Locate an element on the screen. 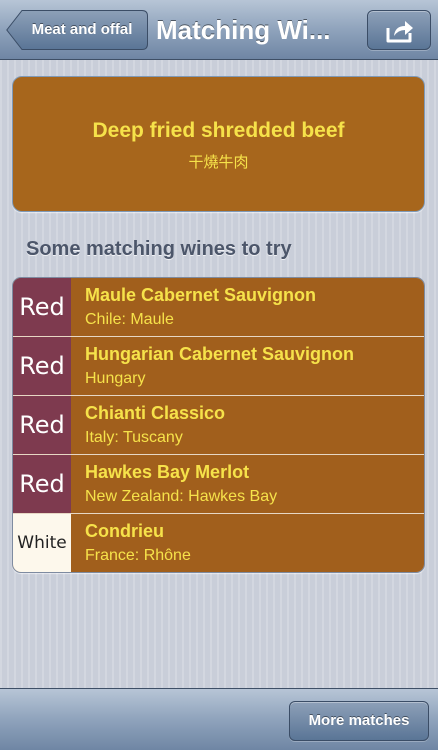 The height and width of the screenshot is (750, 438). wine-region: New Zealand: Hawkes Bay is located at coordinates (181, 496).